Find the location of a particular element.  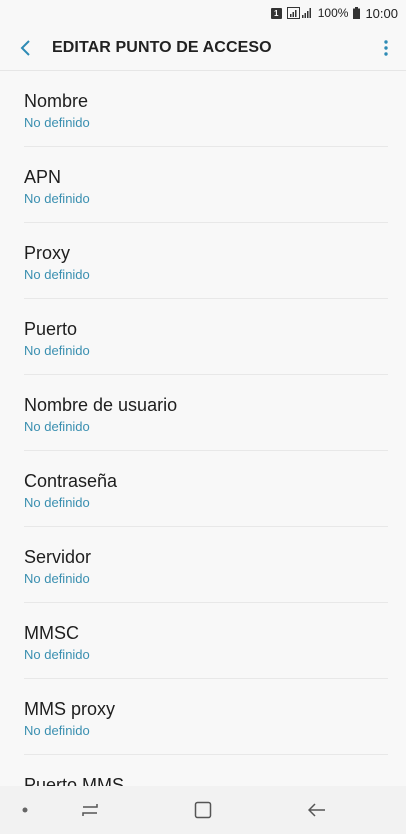

list-item-mmsc: MMSC No definido is located at coordinates (203, 641).